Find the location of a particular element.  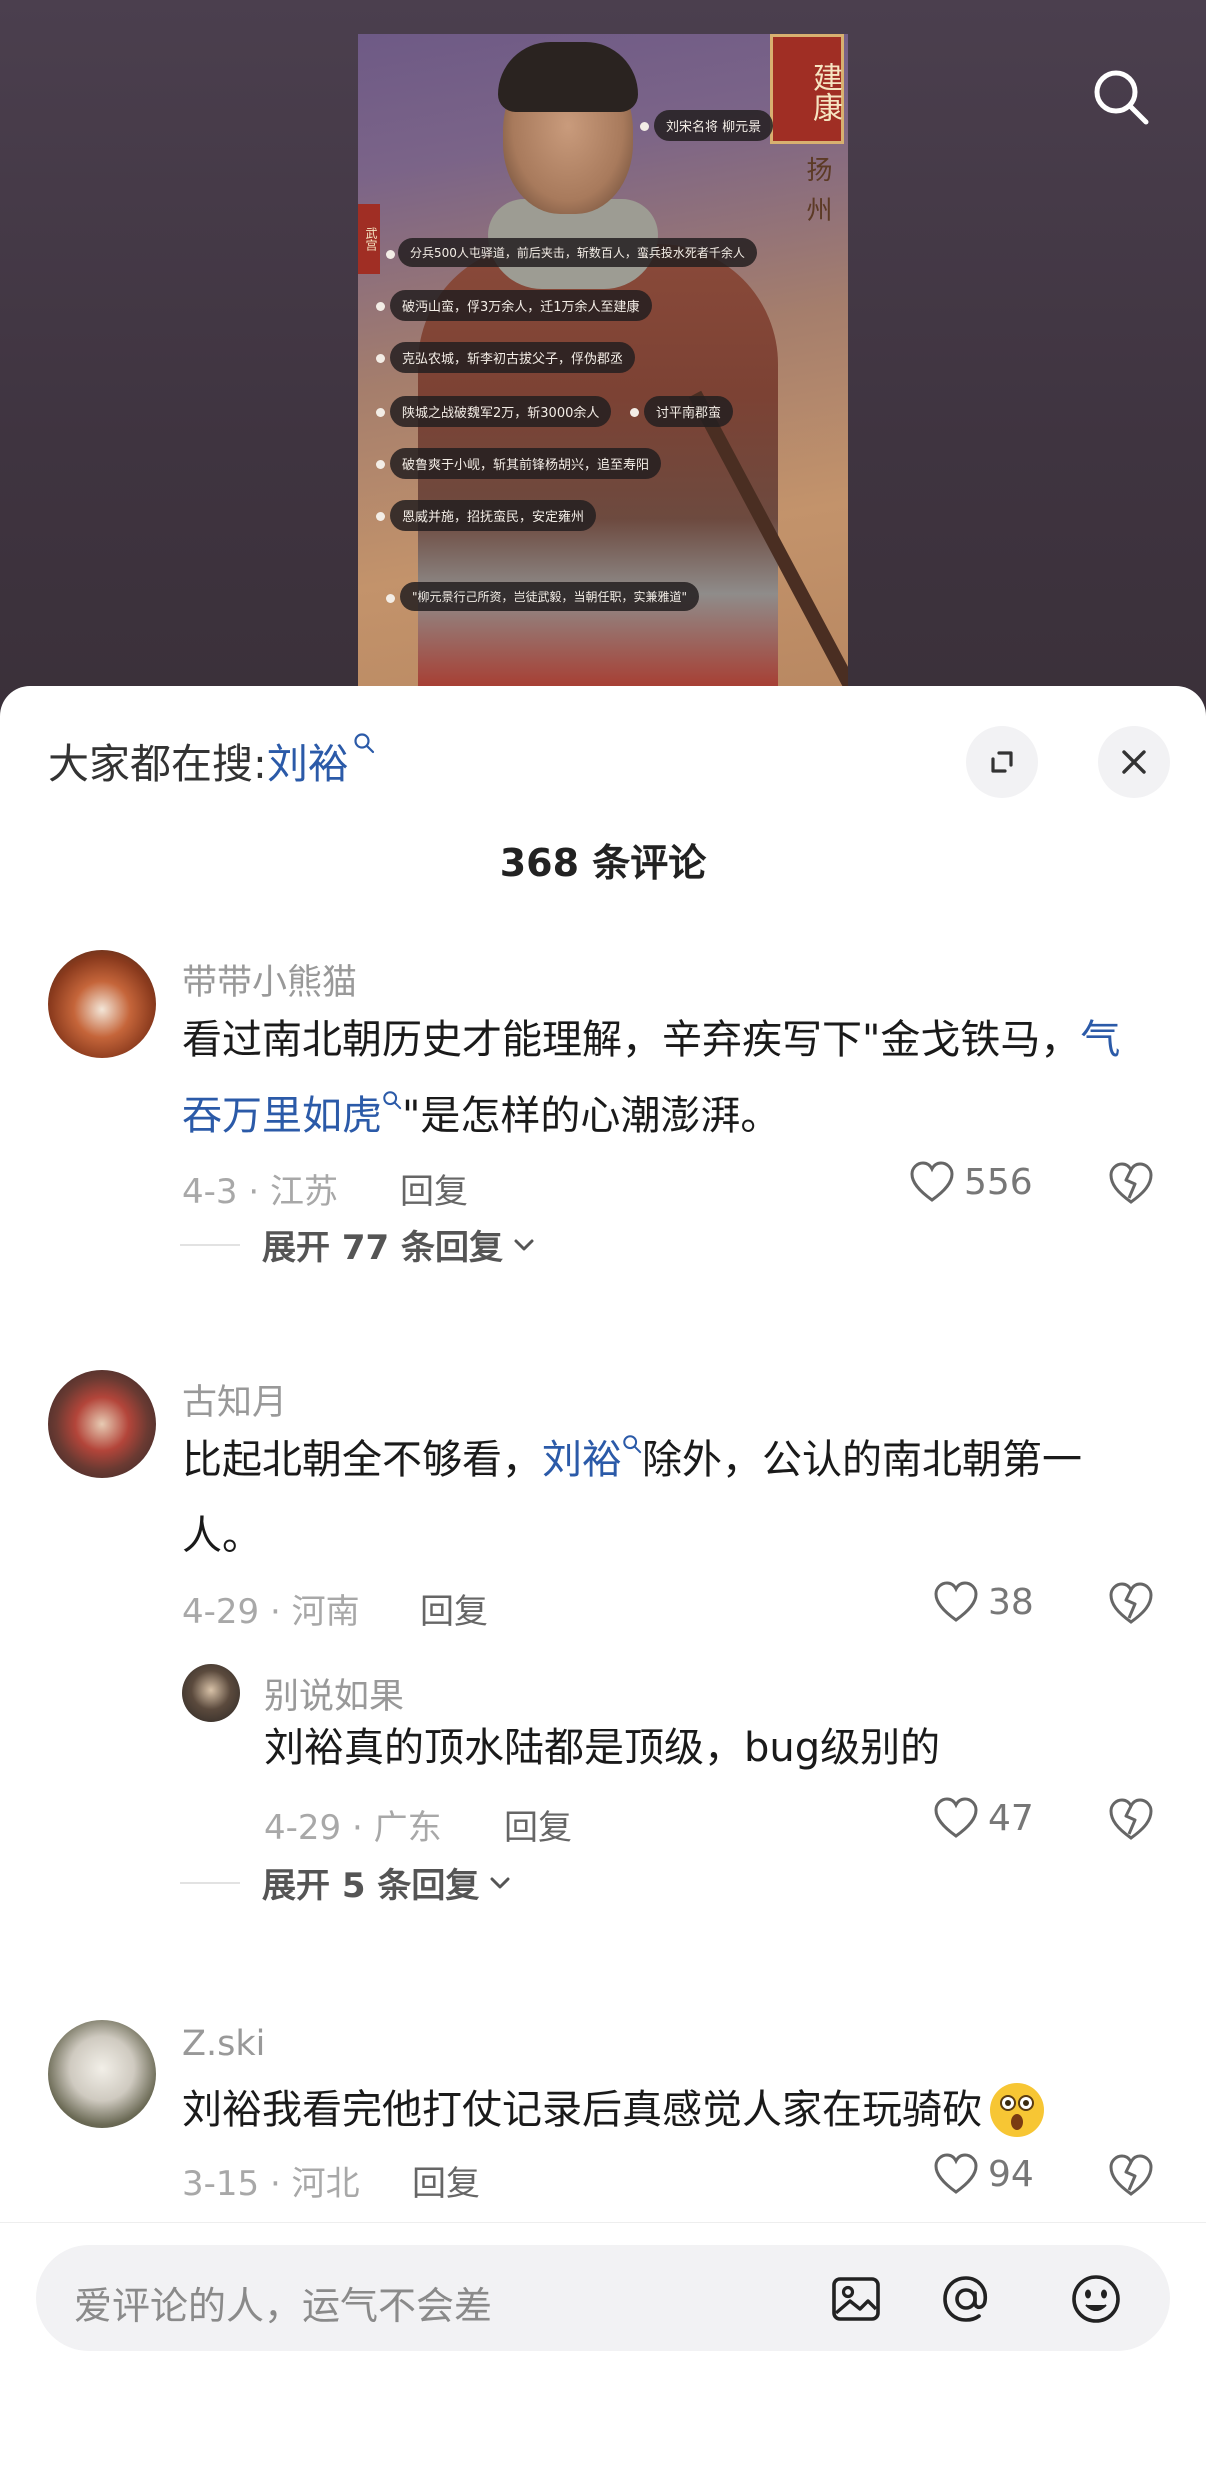

like-button: 94 is located at coordinates (983, 2174).